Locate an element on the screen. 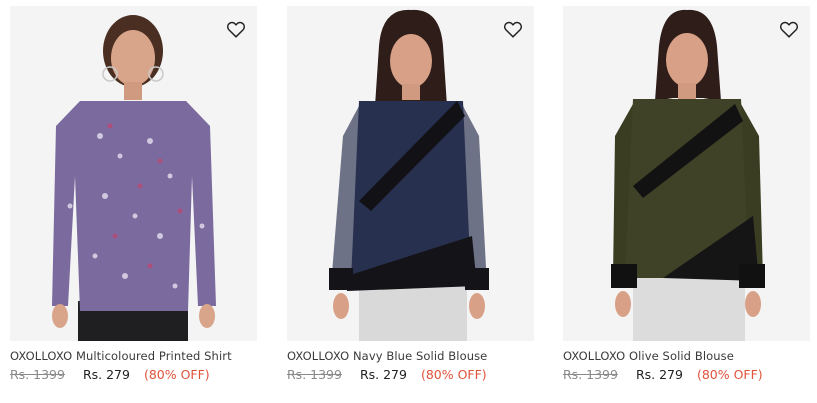 The image size is (817, 403). product-title: OXOLLOXO Multicoloured Printed Shirt is located at coordinates (133, 356).